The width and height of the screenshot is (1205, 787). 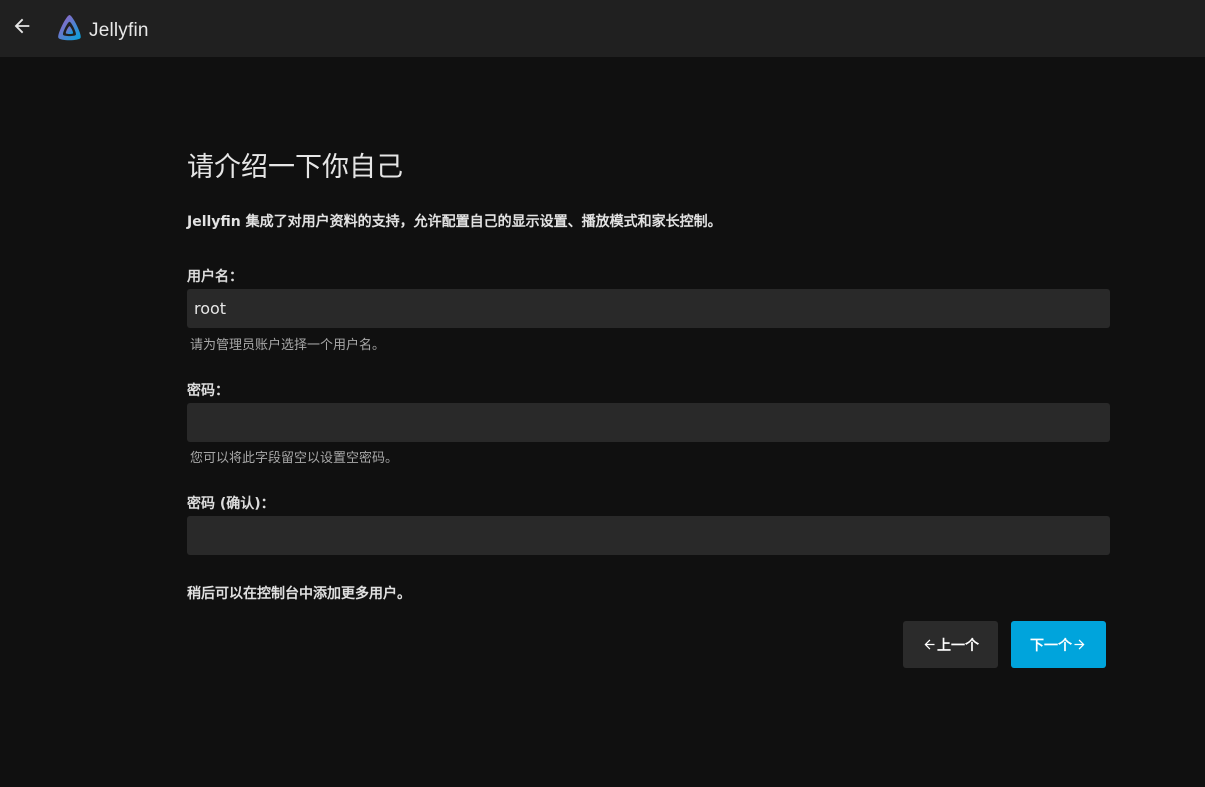 I want to click on app-name: Jellyfin, so click(x=119, y=30).